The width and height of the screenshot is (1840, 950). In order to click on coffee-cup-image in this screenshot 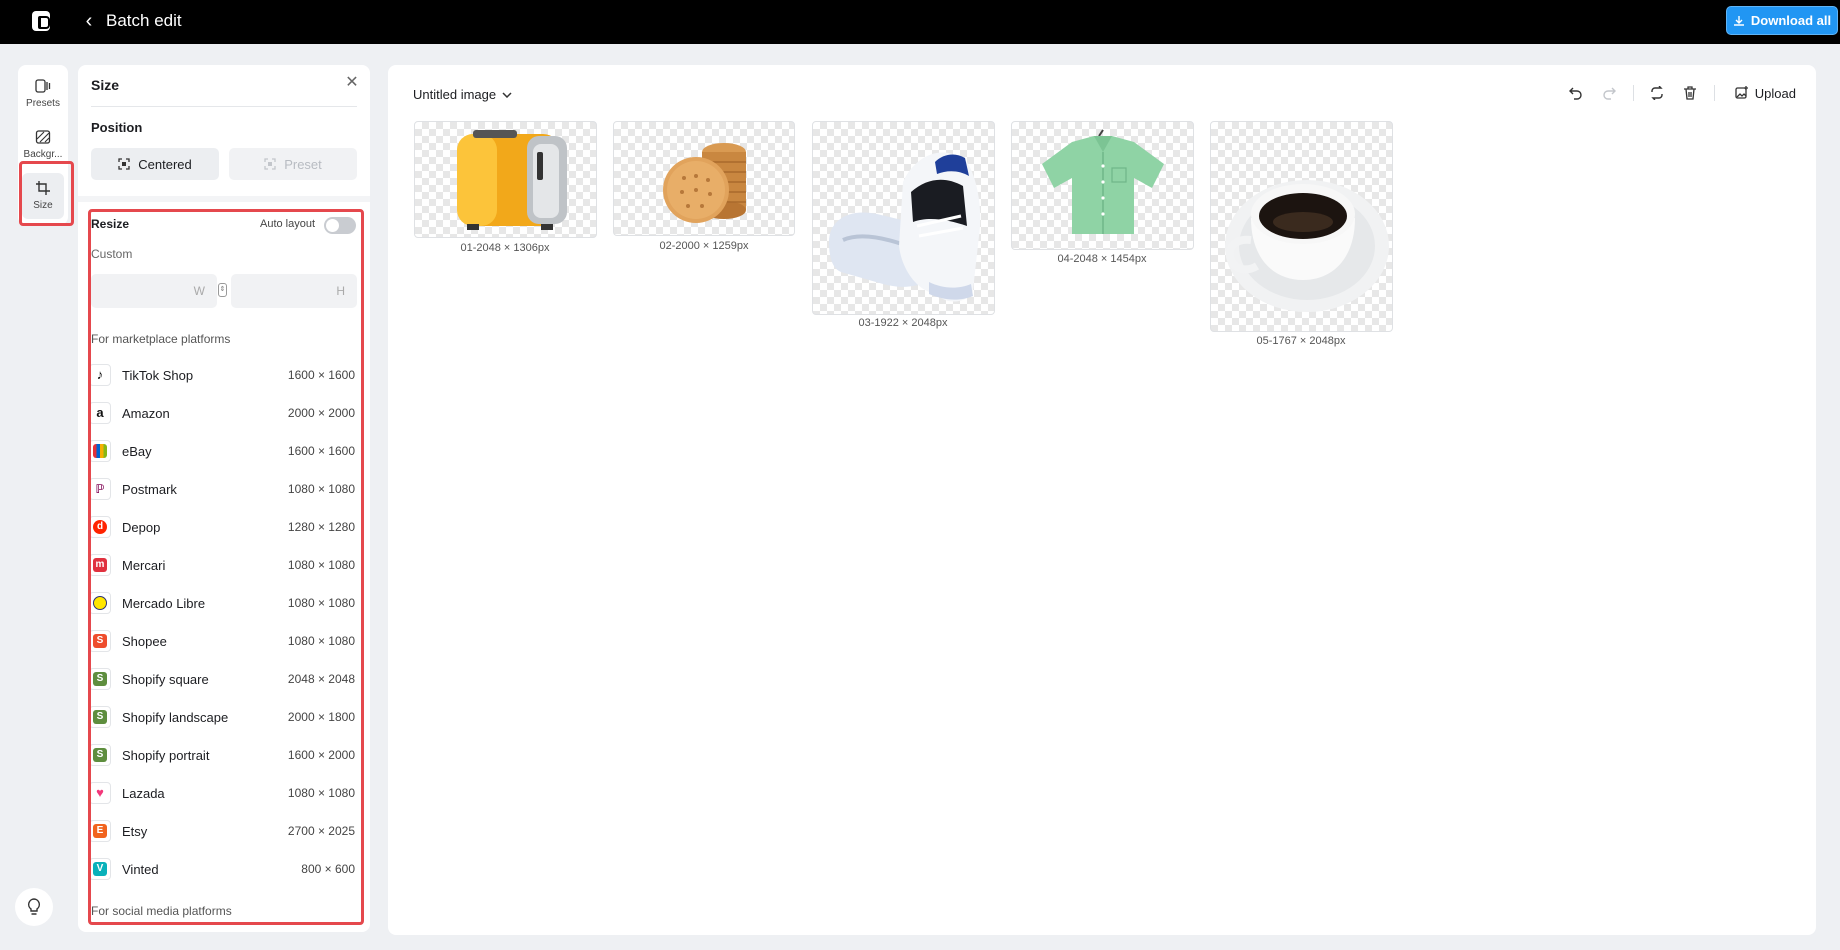, I will do `click(1307, 246)`.